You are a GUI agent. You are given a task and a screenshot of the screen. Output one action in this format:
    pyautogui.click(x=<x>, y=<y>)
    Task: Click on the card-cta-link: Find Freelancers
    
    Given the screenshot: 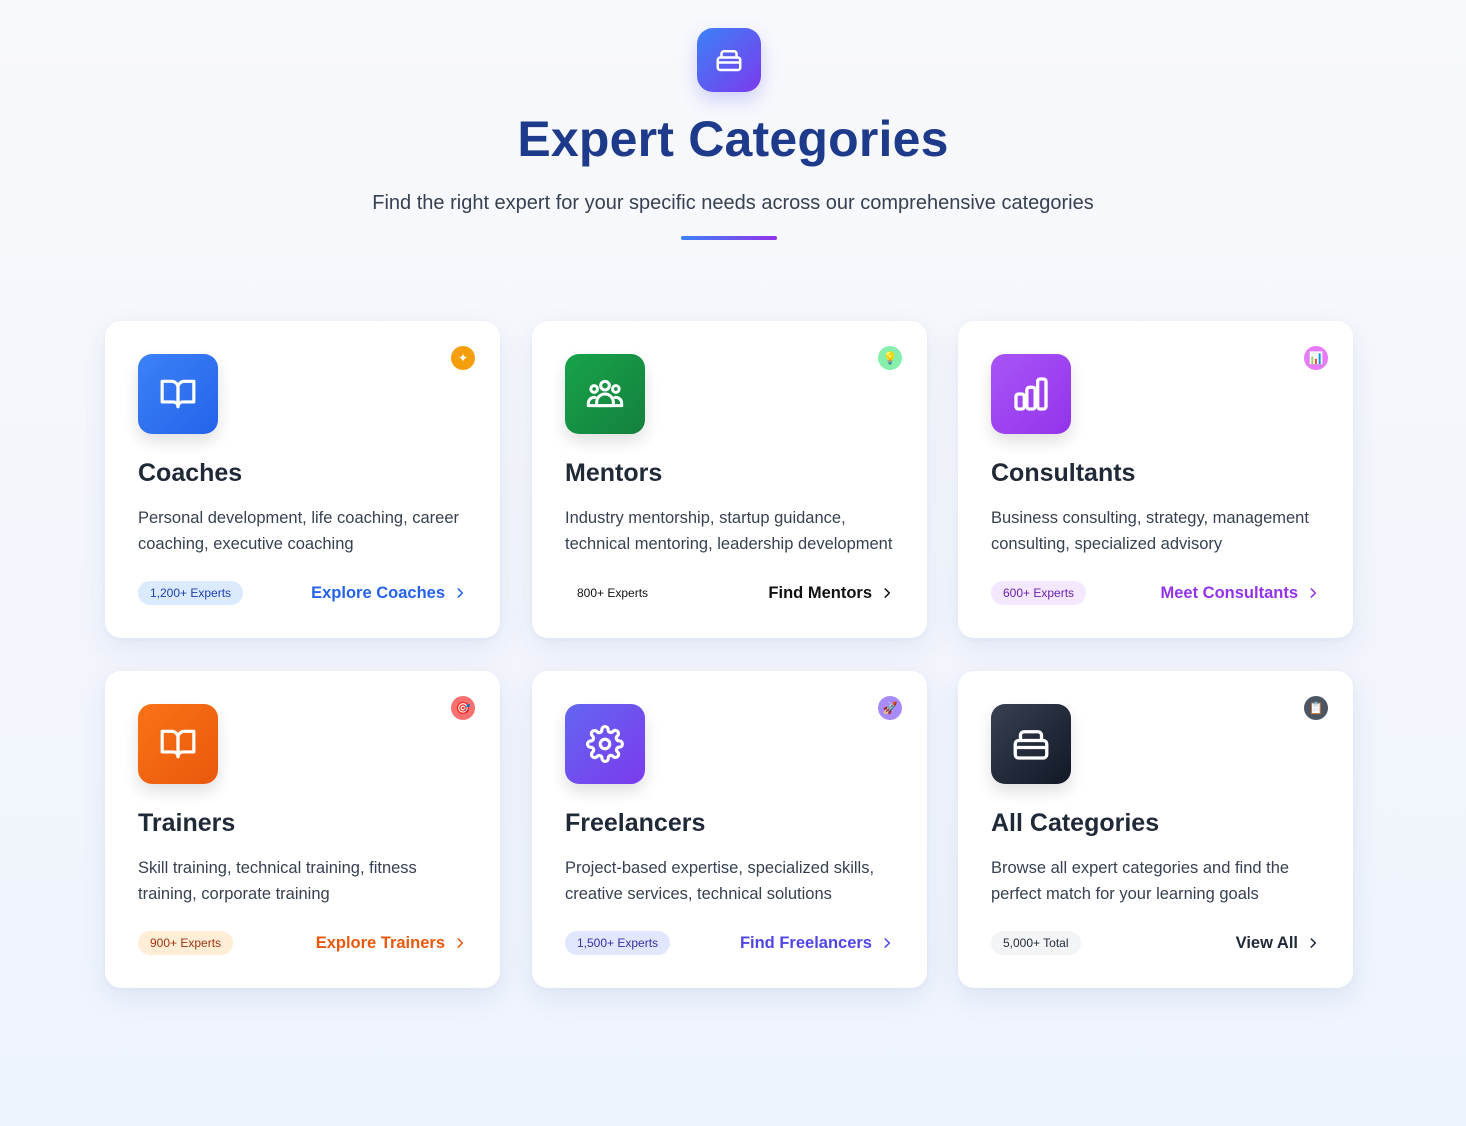 What is the action you would take?
    pyautogui.click(x=817, y=943)
    